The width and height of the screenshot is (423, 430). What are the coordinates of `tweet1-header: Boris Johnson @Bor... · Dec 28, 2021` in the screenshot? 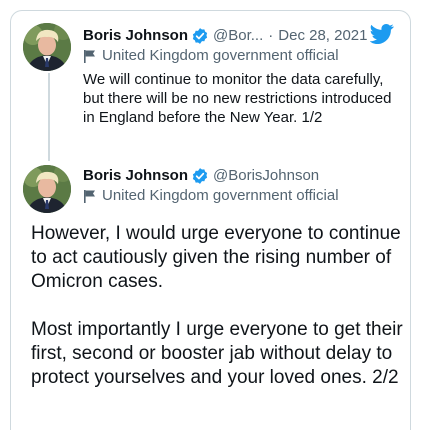 It's located at (225, 36).